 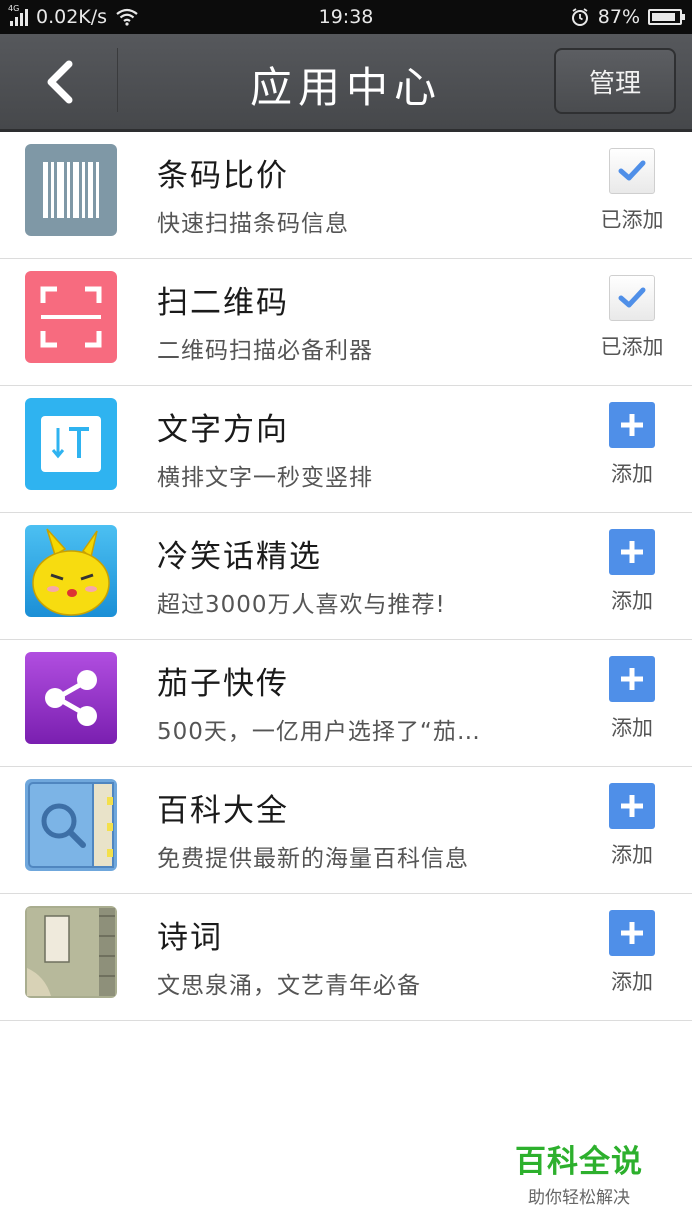 I want to click on app-name: 条码比价, so click(x=223, y=176).